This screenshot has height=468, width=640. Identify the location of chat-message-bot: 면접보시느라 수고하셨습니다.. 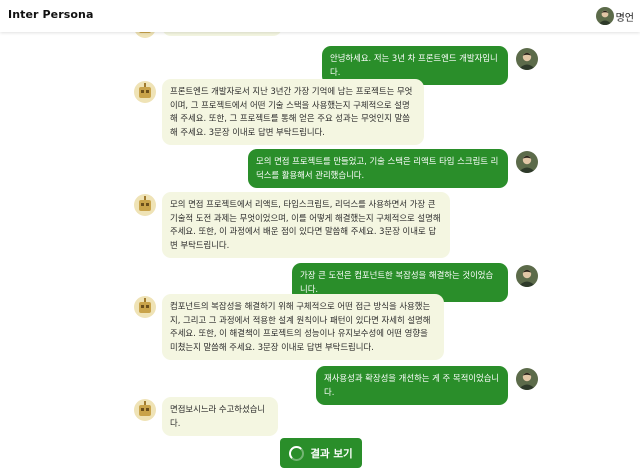
(206, 417).